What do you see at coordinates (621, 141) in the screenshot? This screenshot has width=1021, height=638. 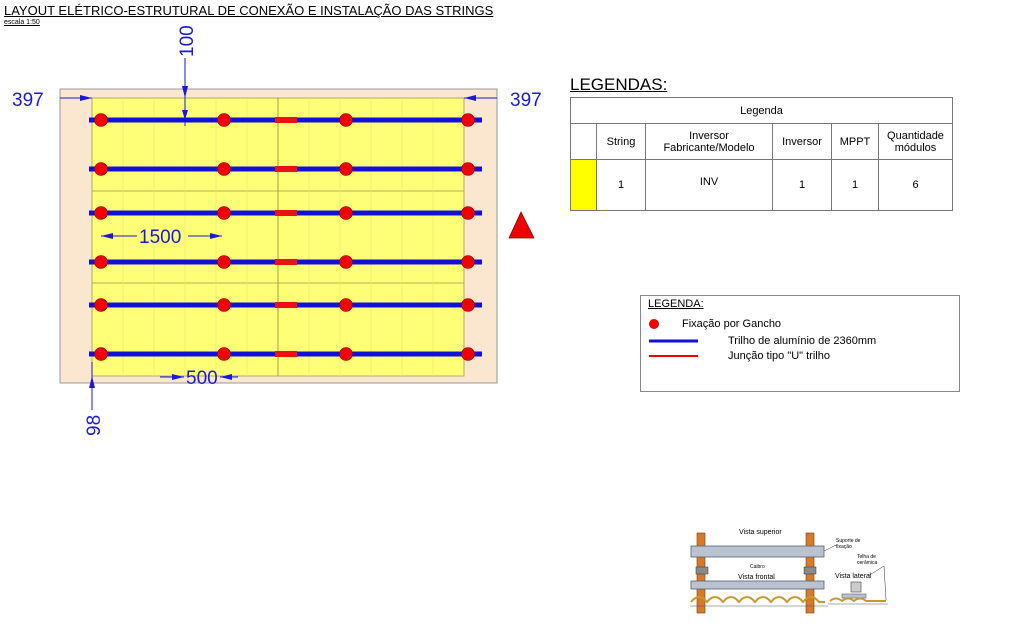 I see `string-header: String` at bounding box center [621, 141].